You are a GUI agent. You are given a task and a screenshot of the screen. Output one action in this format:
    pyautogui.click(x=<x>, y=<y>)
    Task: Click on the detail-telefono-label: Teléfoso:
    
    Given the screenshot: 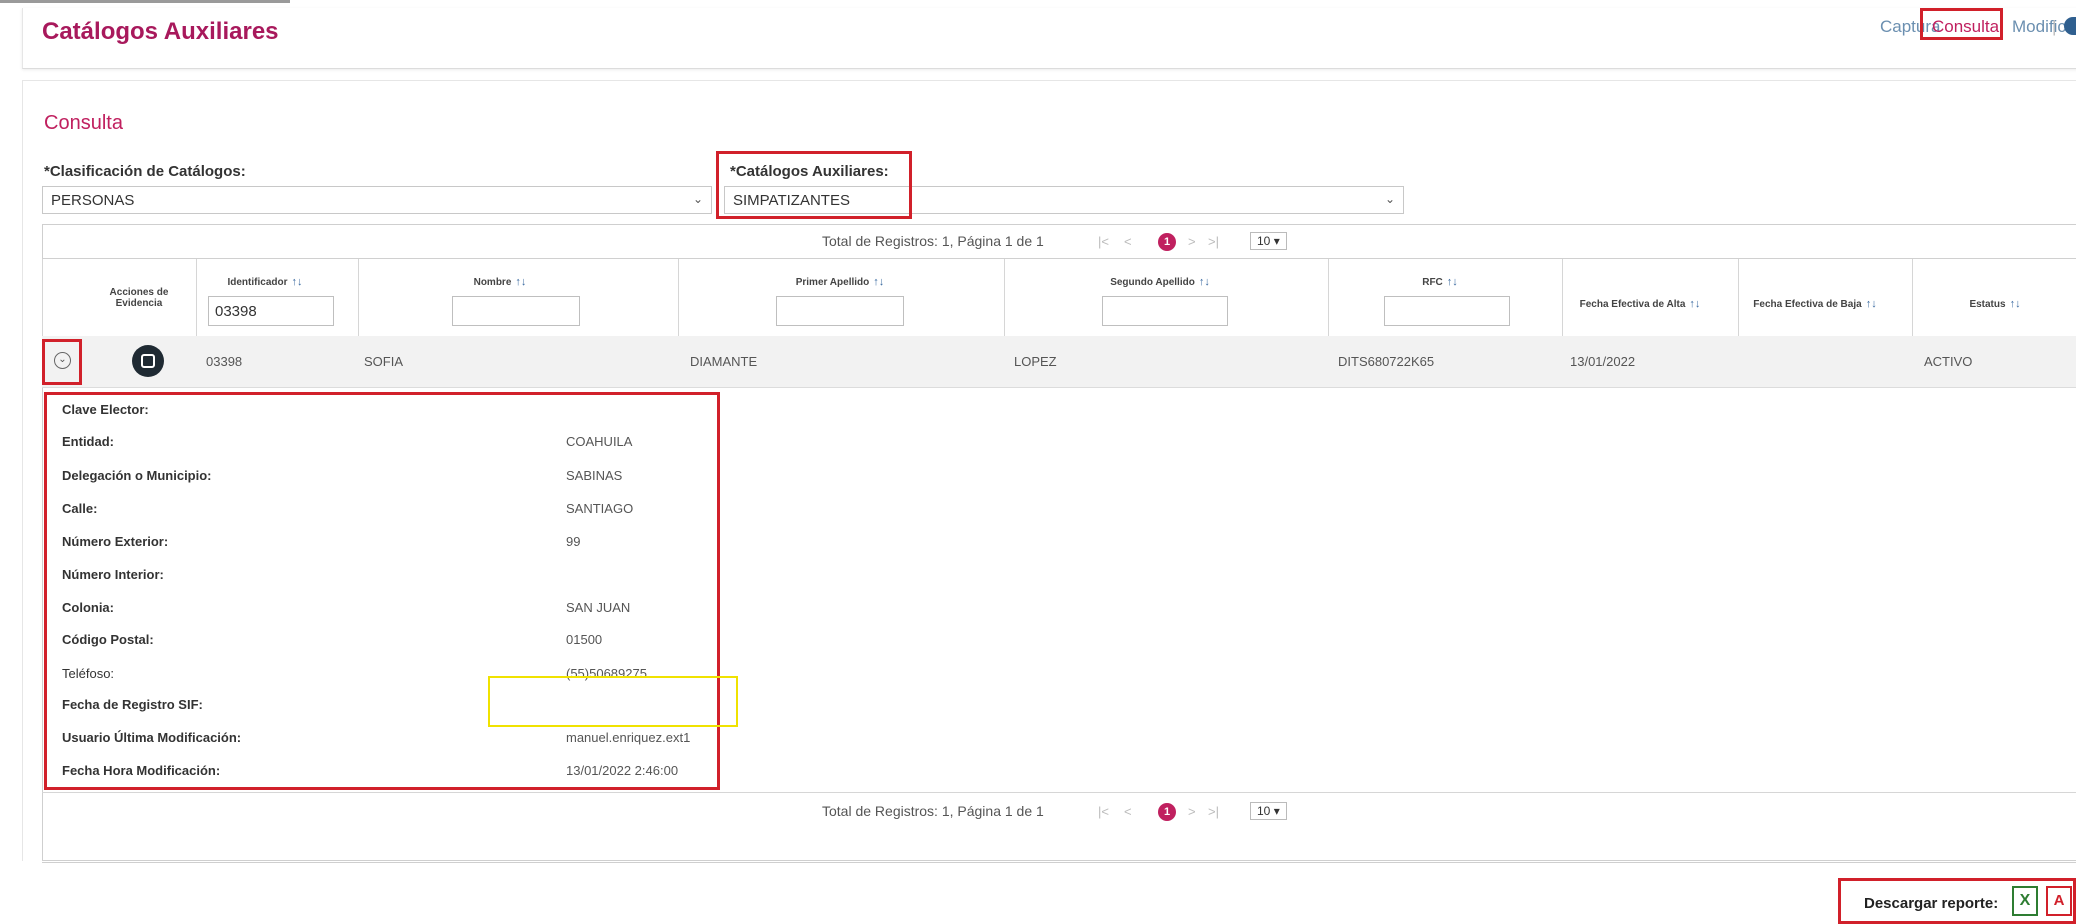 What is the action you would take?
    pyautogui.click(x=88, y=673)
    